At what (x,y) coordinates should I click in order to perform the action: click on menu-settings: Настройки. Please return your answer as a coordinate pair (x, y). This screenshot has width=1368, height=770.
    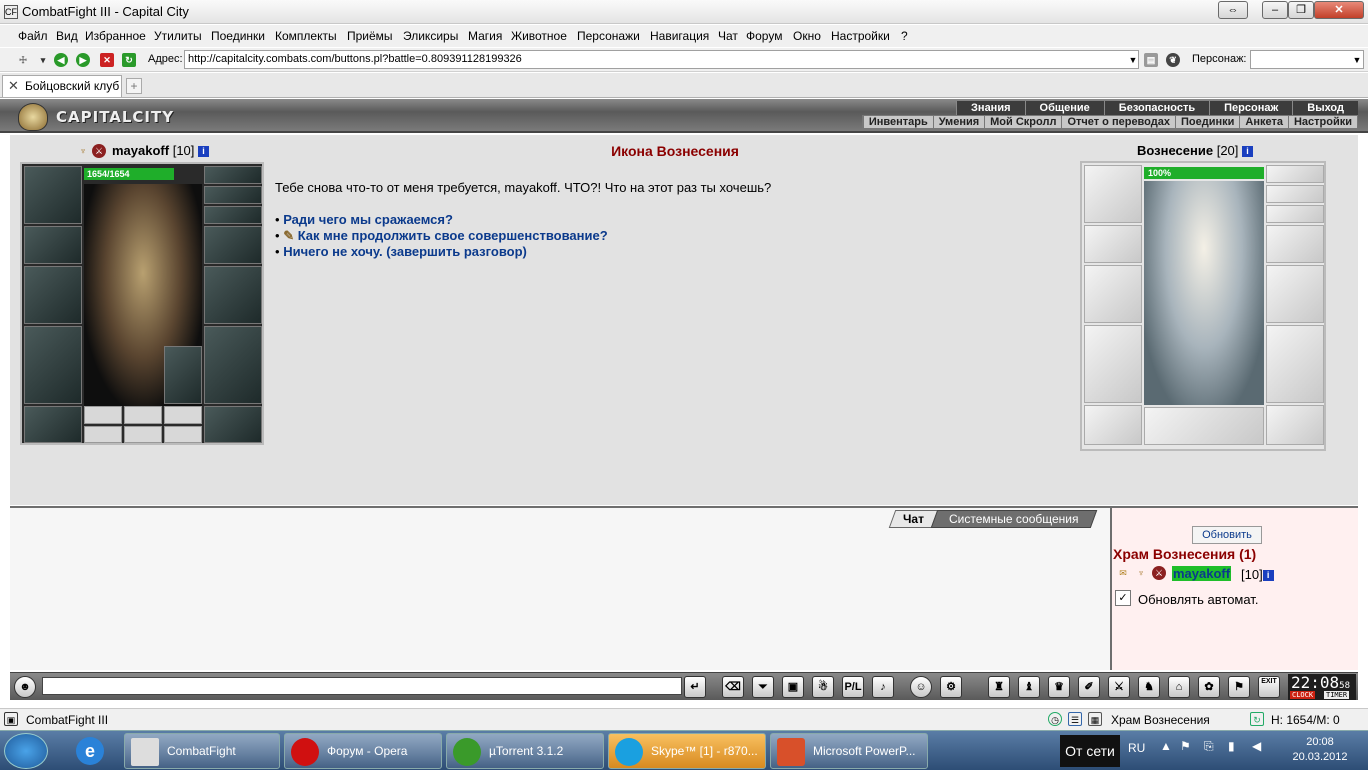
    Looking at the image, I should click on (860, 36).